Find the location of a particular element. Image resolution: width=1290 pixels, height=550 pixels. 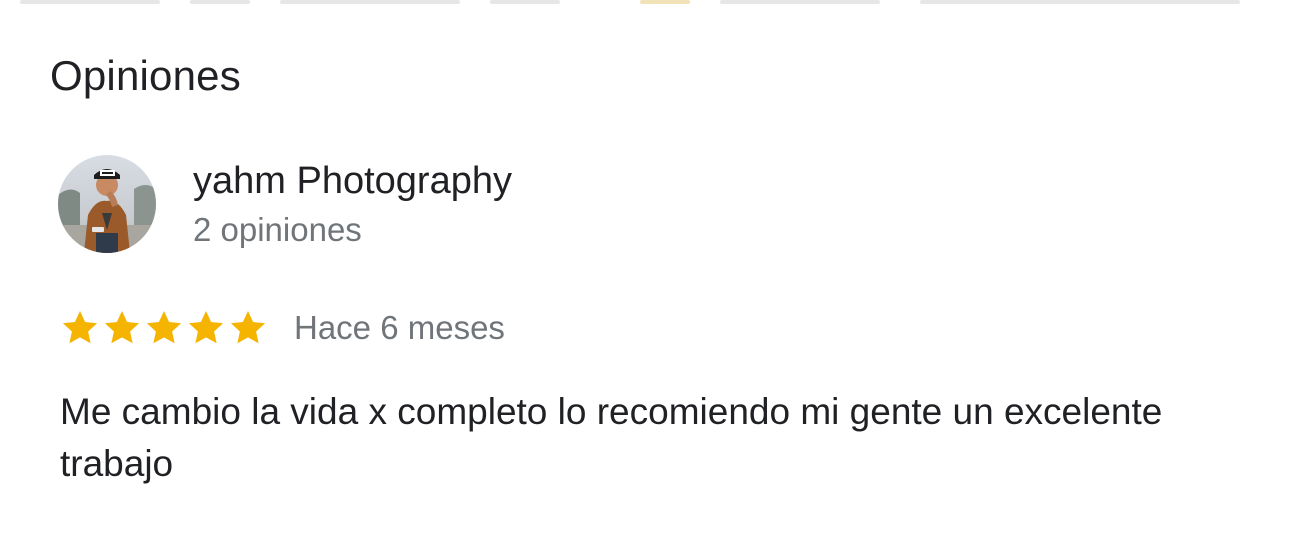

review-time: Hace 6 meses is located at coordinates (399, 327).